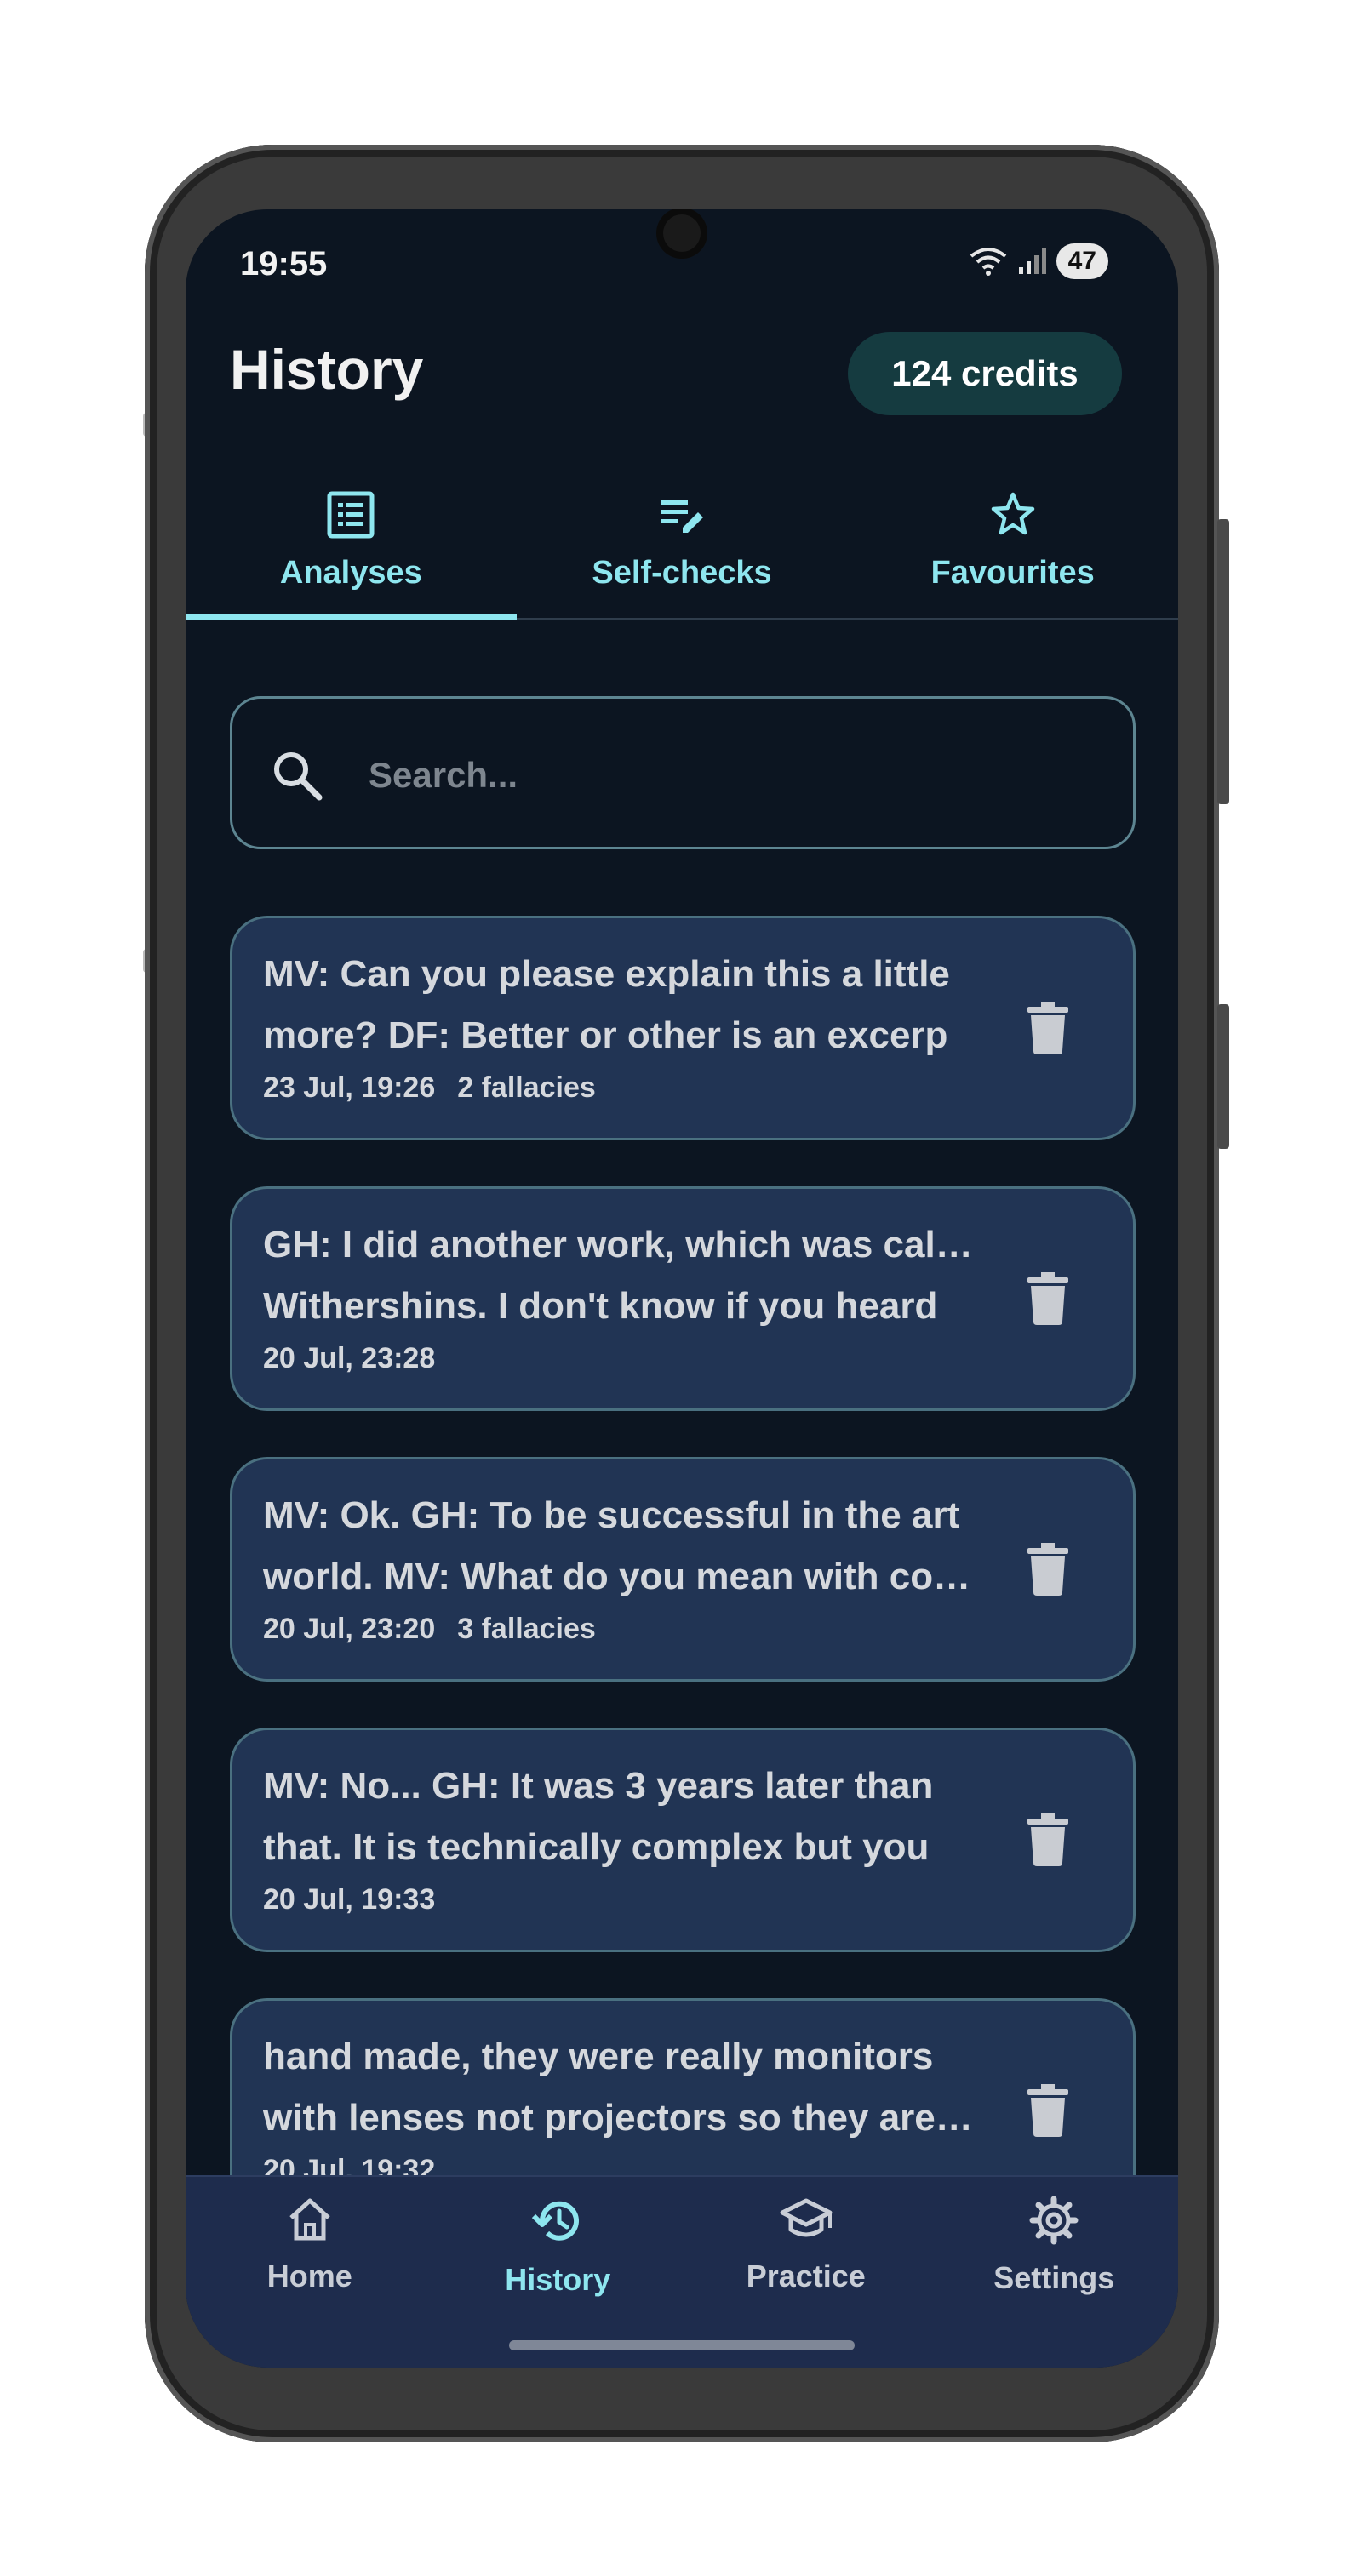 Image resolution: width=1362 pixels, height=2576 pixels. What do you see at coordinates (806, 2217) in the screenshot?
I see `graduation-cap-icon` at bounding box center [806, 2217].